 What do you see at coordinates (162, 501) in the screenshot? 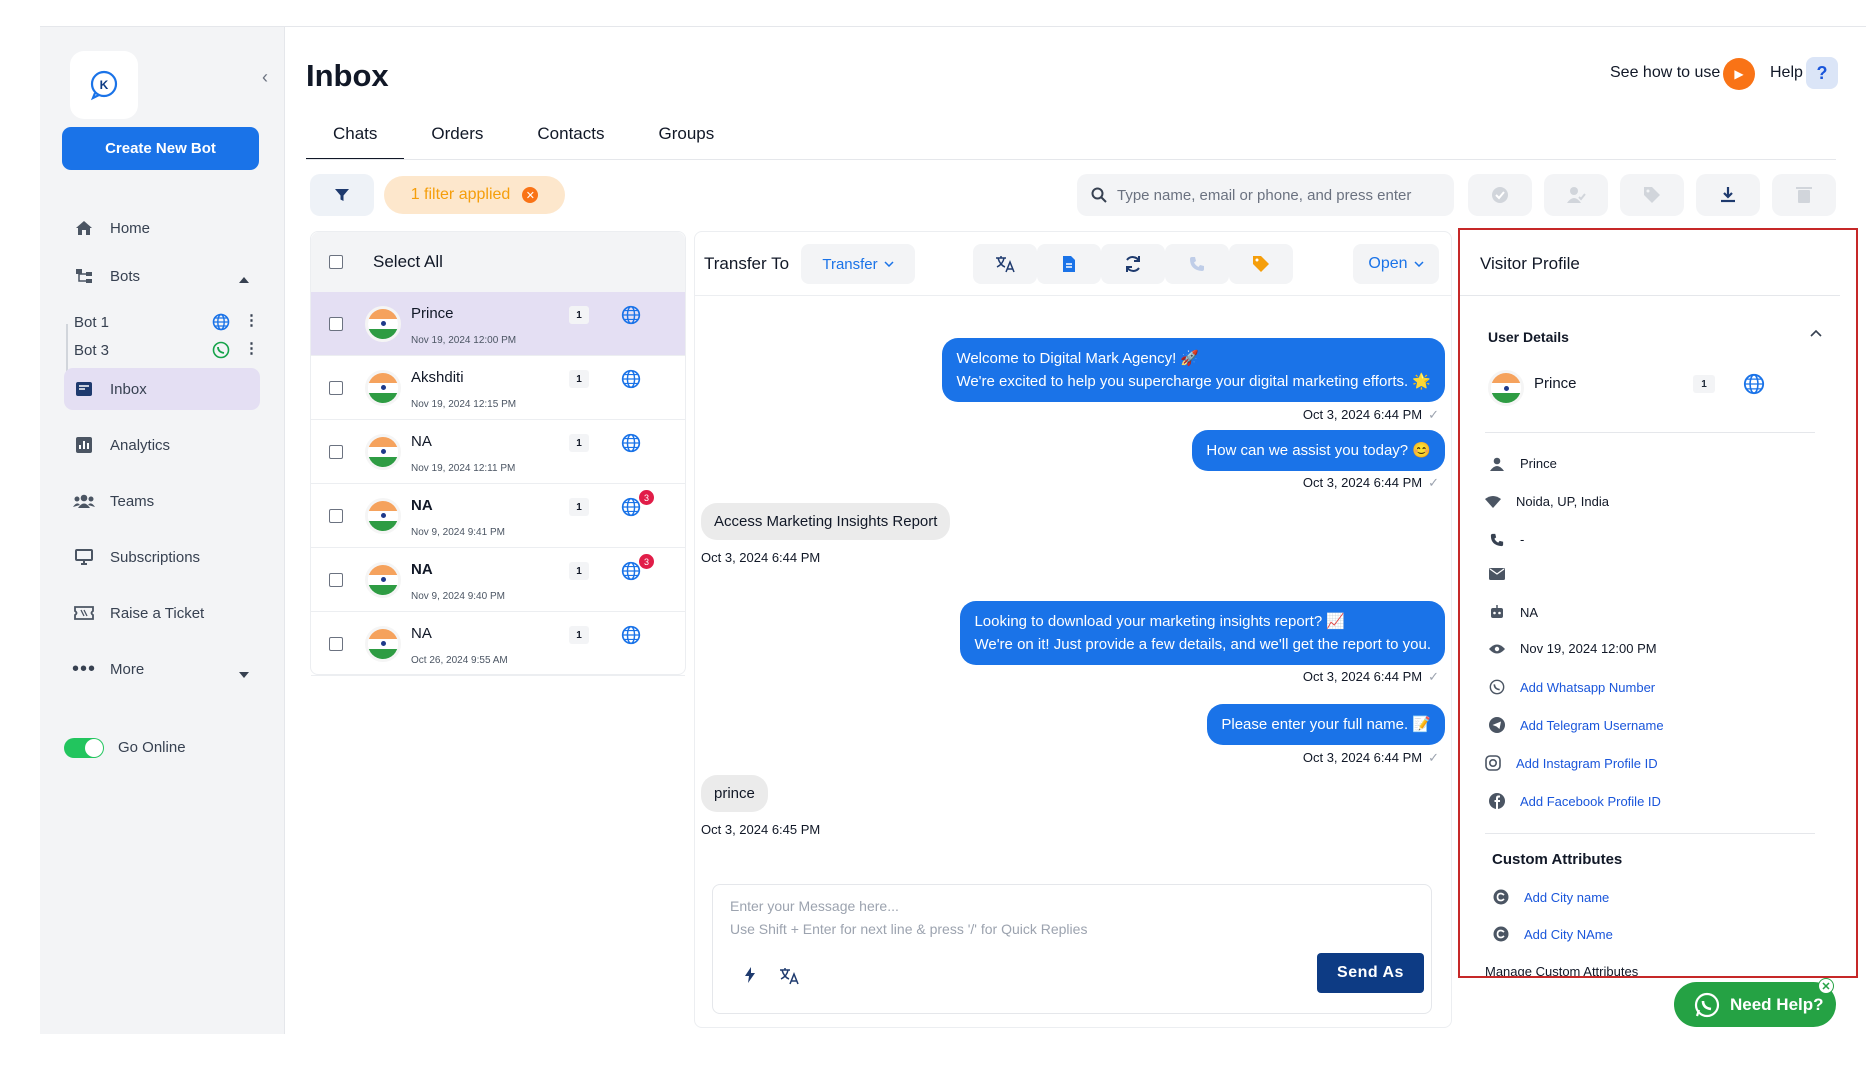
I see `nav-teams: Teams` at bounding box center [162, 501].